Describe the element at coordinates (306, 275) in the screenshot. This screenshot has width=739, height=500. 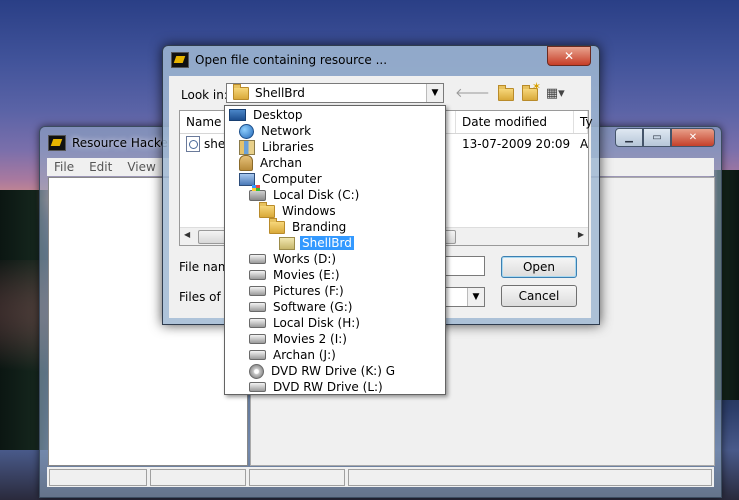
I see `lookin-item-label: Movies (E:)` at that location.